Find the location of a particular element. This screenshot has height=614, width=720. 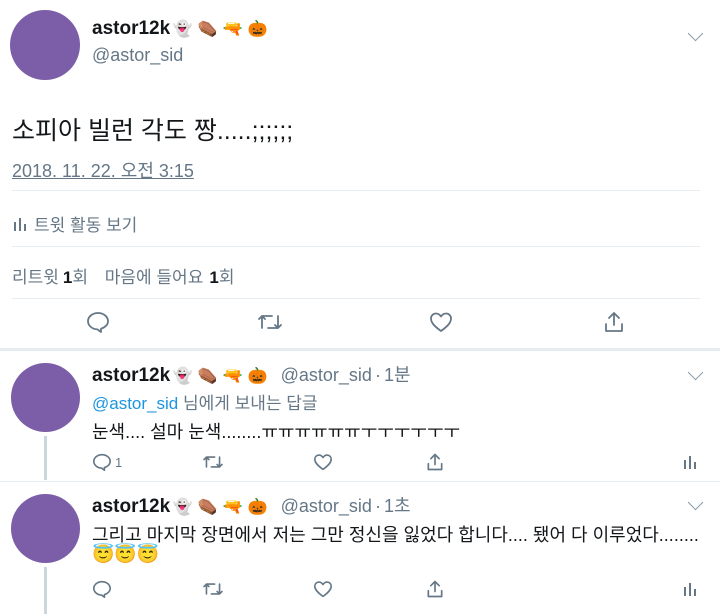

retweet-stat: 리트윗 1회 is located at coordinates (50, 277).